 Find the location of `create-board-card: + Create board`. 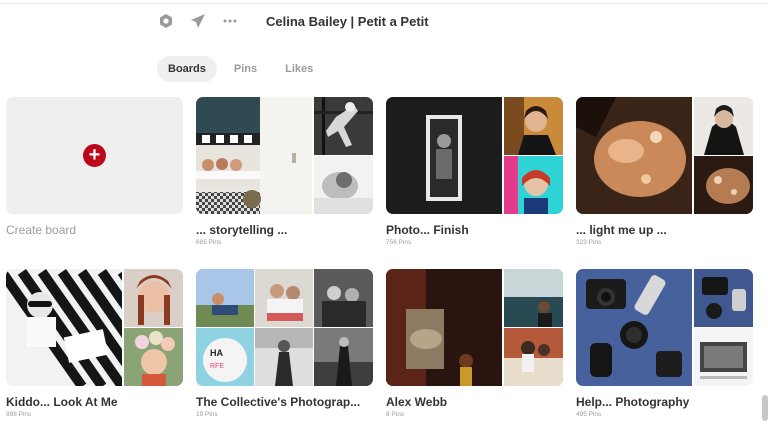

create-board-card: + Create board is located at coordinates (94, 167).